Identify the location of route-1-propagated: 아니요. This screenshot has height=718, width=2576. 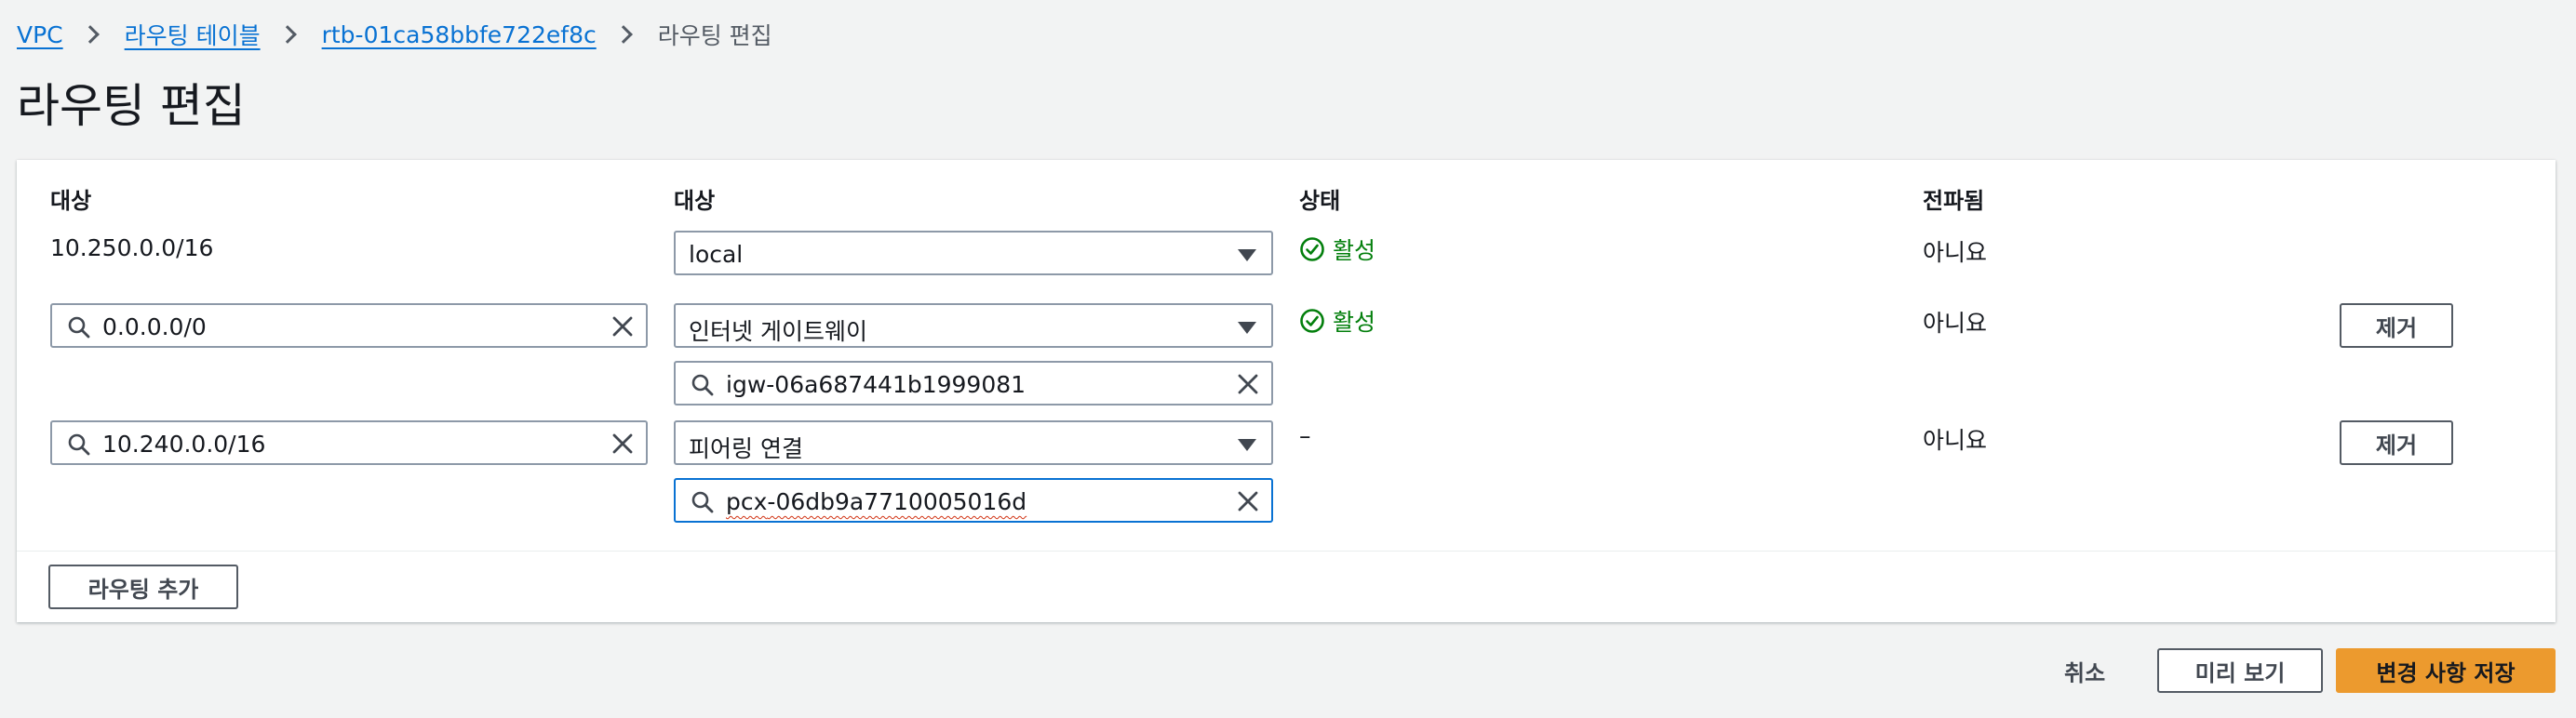
(1955, 252).